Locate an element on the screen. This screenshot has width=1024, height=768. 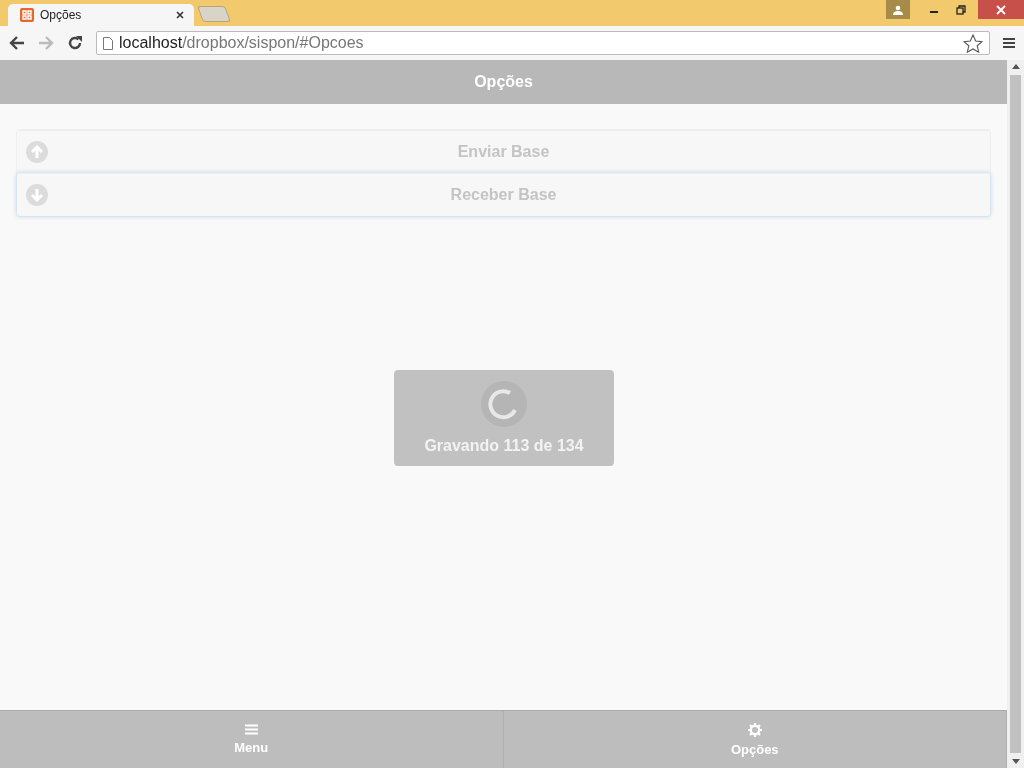
settings-icon is located at coordinates (754, 729).